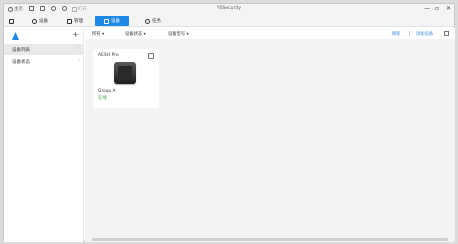 The height and width of the screenshot is (244, 458). Describe the element at coordinates (34, 21) in the screenshot. I see `settings-icon` at that location.